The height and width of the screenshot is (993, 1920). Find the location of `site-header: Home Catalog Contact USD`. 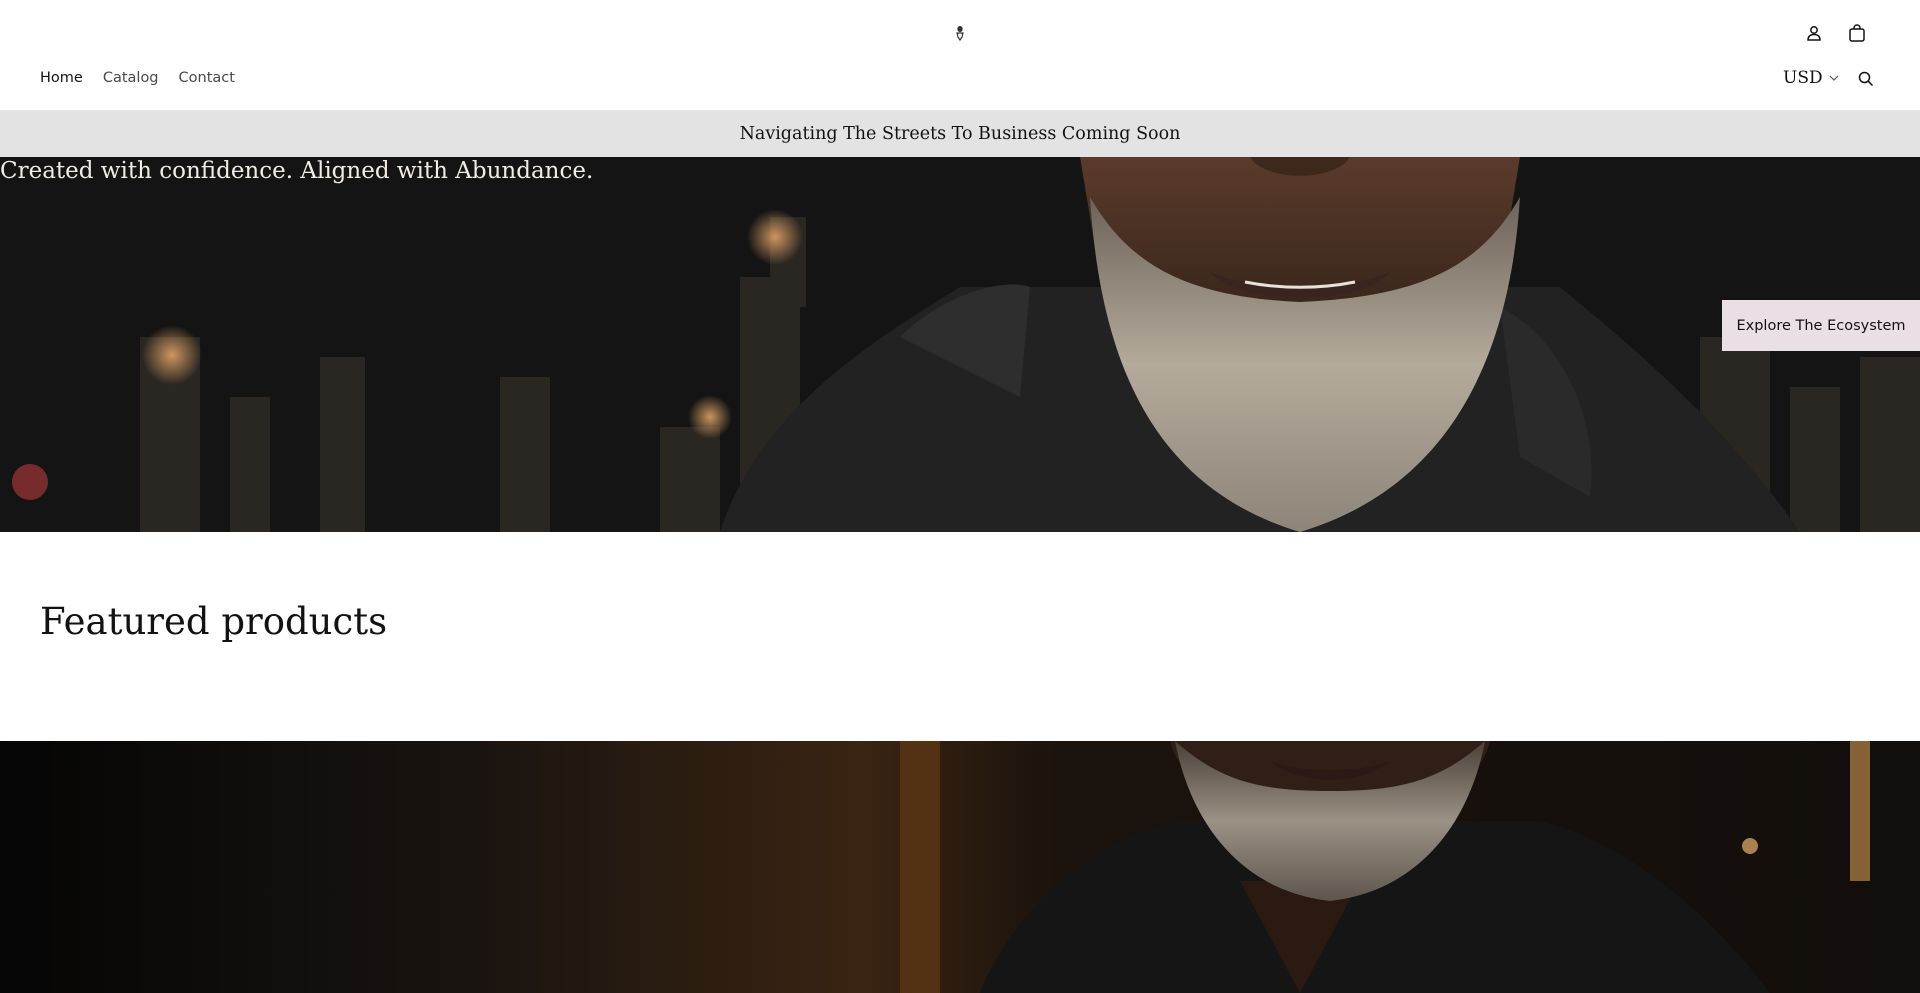

site-header: Home Catalog Contact USD is located at coordinates (960, 55).